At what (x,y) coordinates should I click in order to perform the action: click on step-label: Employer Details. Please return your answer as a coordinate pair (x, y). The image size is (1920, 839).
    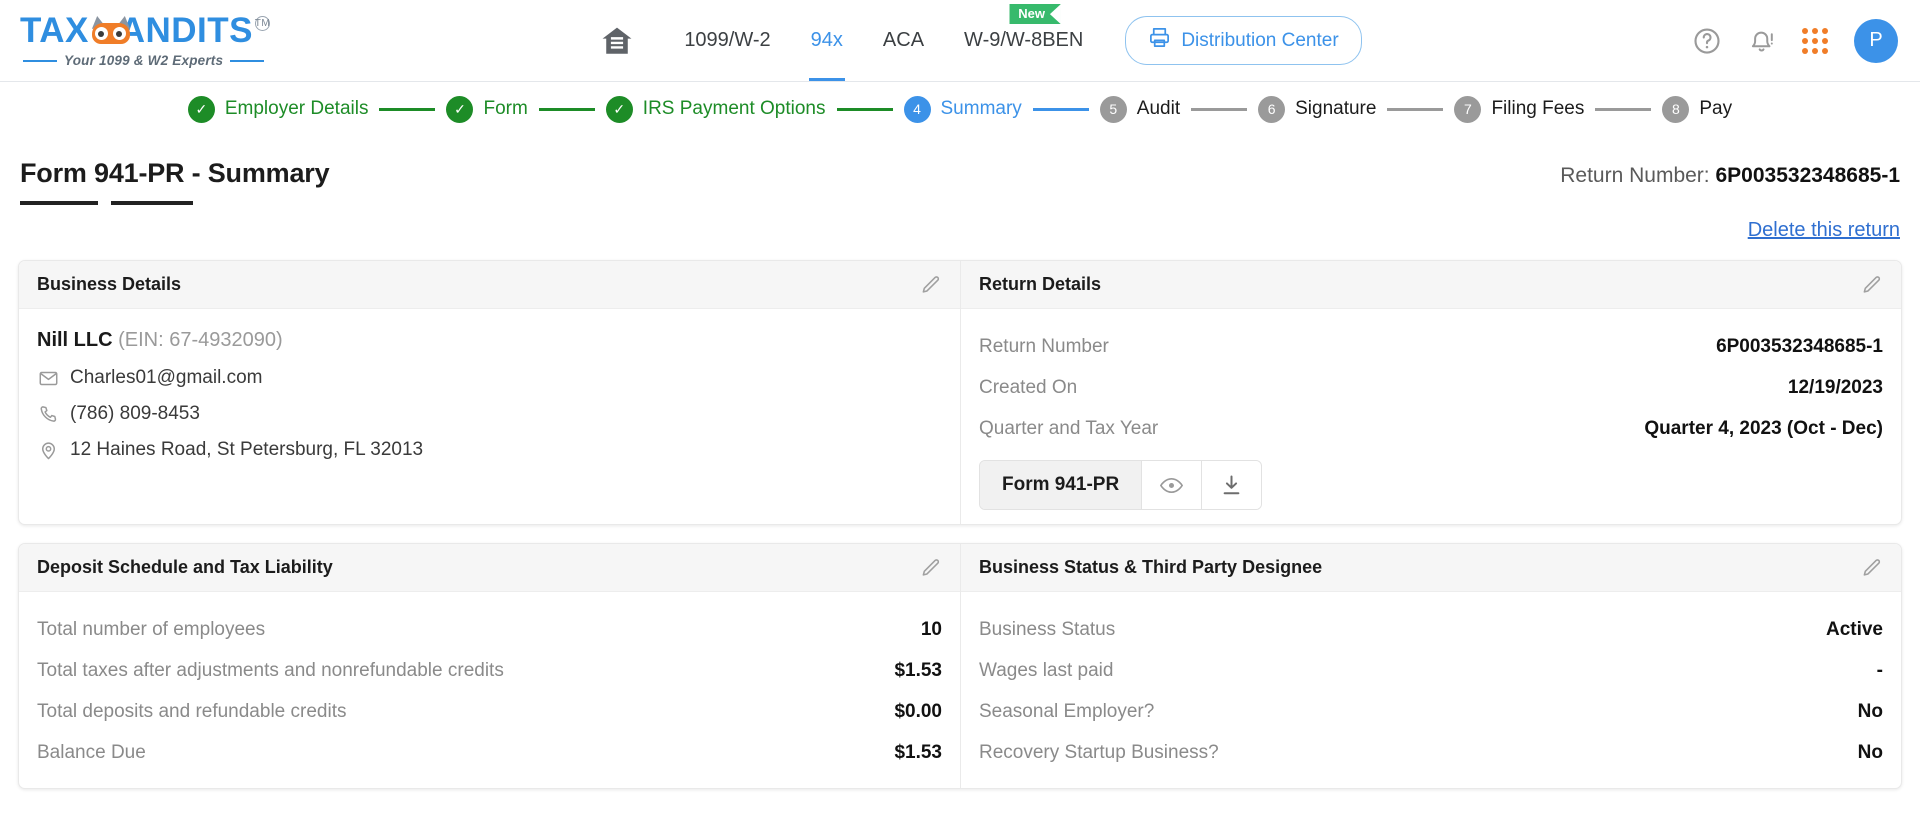
    Looking at the image, I should click on (296, 108).